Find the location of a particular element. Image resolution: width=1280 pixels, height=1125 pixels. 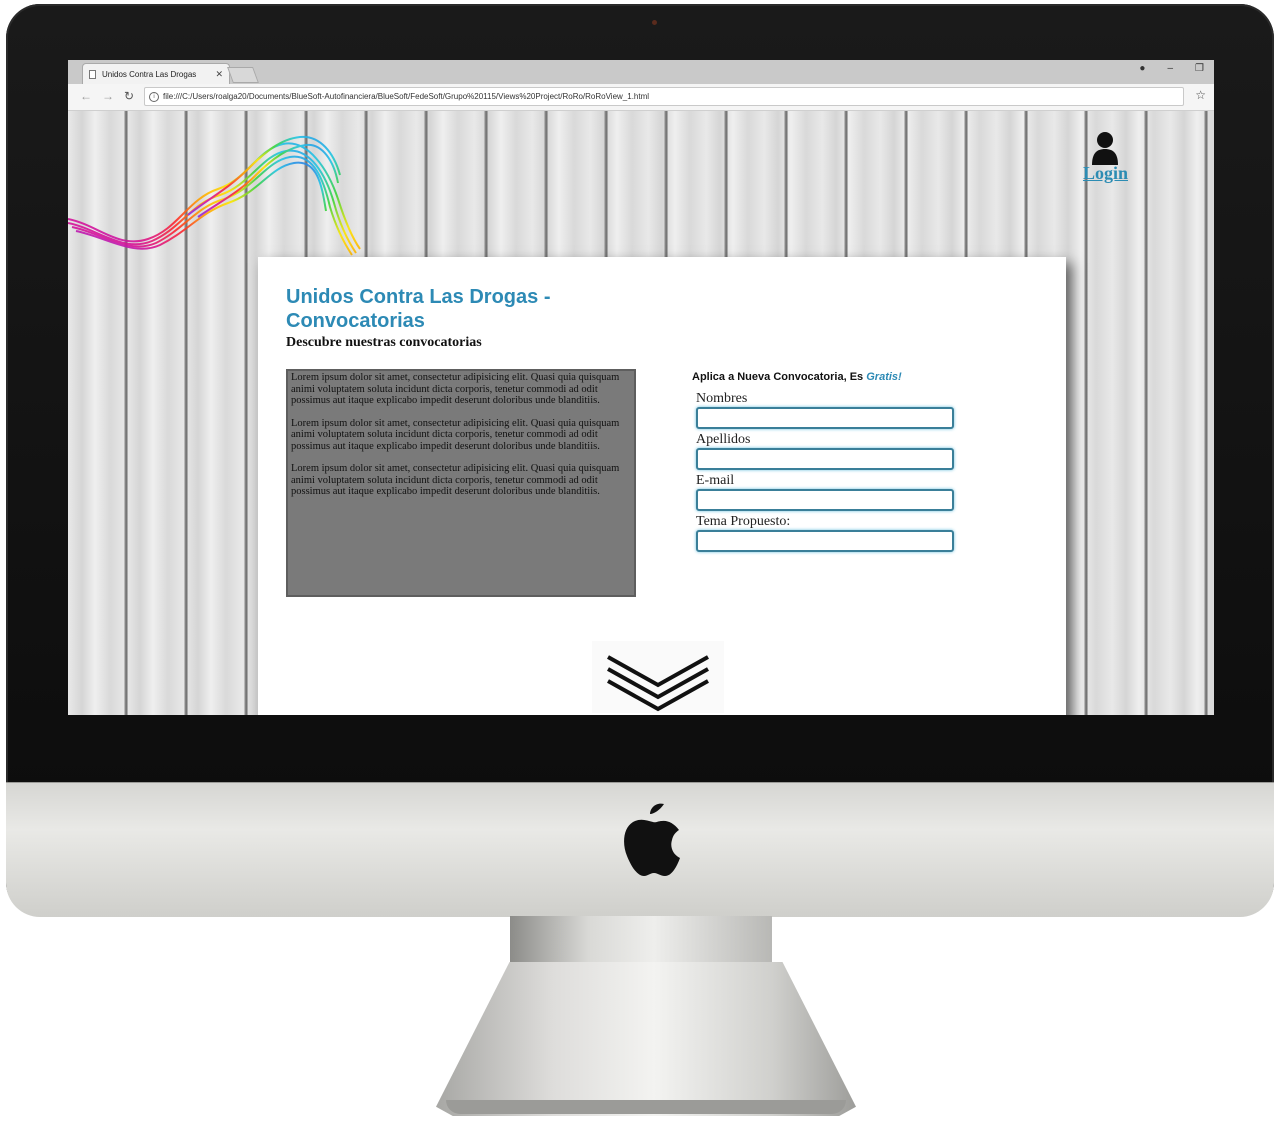

browser-tab: Unidos Contra Las Drogas ✕ is located at coordinates (156, 73).